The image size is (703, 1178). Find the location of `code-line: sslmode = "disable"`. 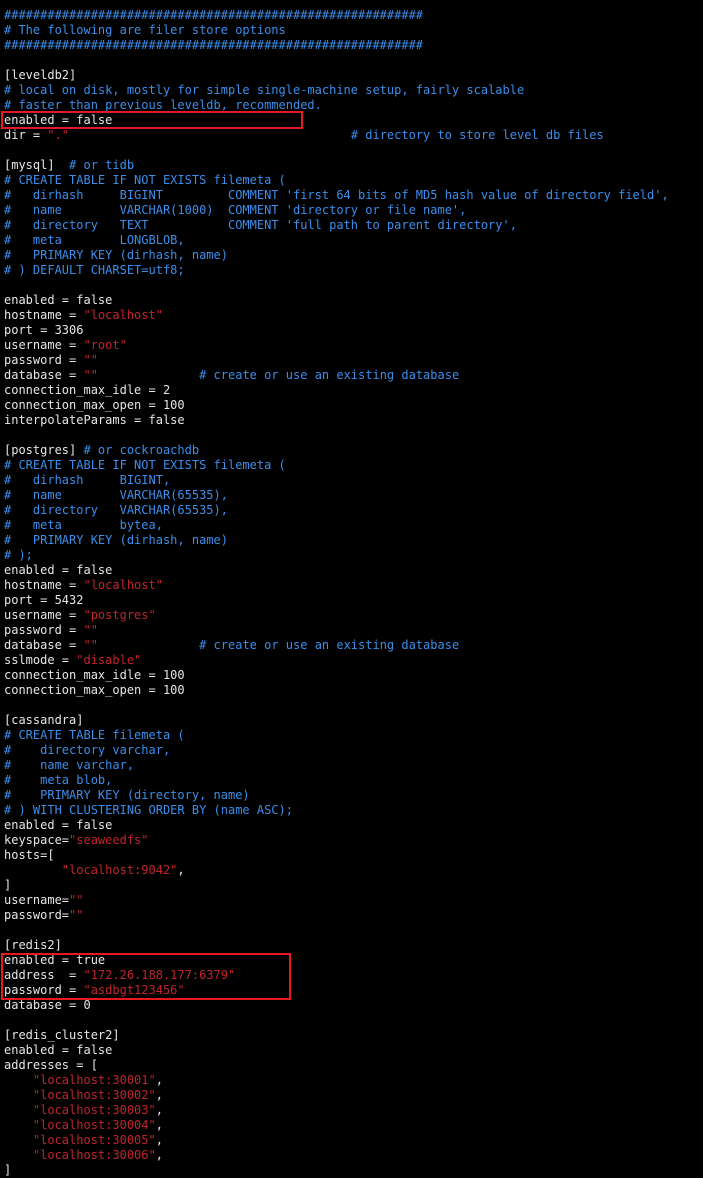

code-line: sslmode = "disable" is located at coordinates (72, 660).